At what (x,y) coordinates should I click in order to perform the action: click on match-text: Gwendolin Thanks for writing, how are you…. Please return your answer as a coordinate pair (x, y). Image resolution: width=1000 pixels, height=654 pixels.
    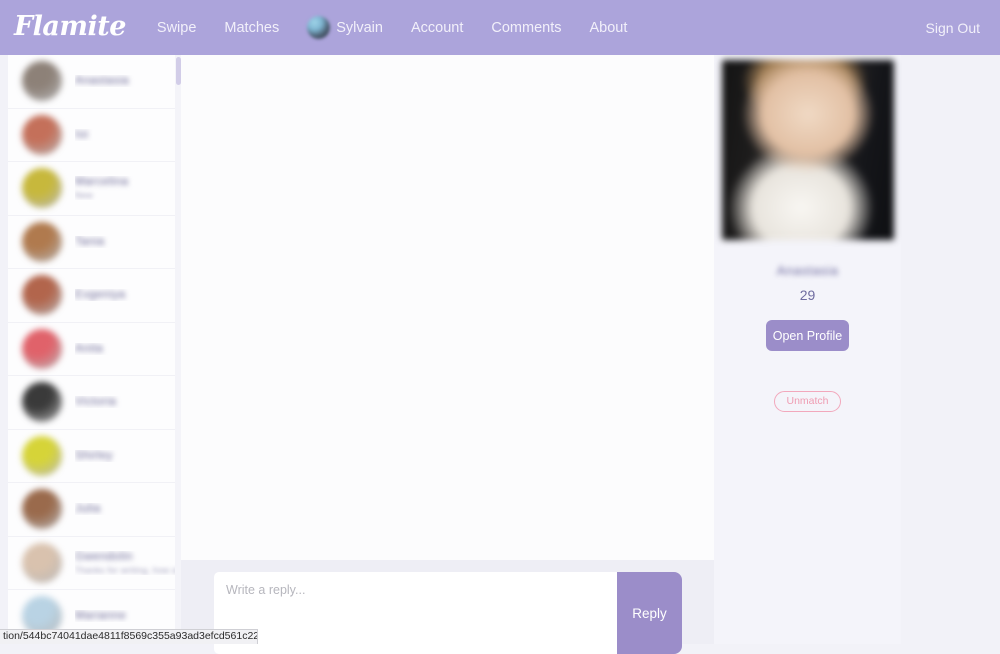
    Looking at the image, I should click on (128, 563).